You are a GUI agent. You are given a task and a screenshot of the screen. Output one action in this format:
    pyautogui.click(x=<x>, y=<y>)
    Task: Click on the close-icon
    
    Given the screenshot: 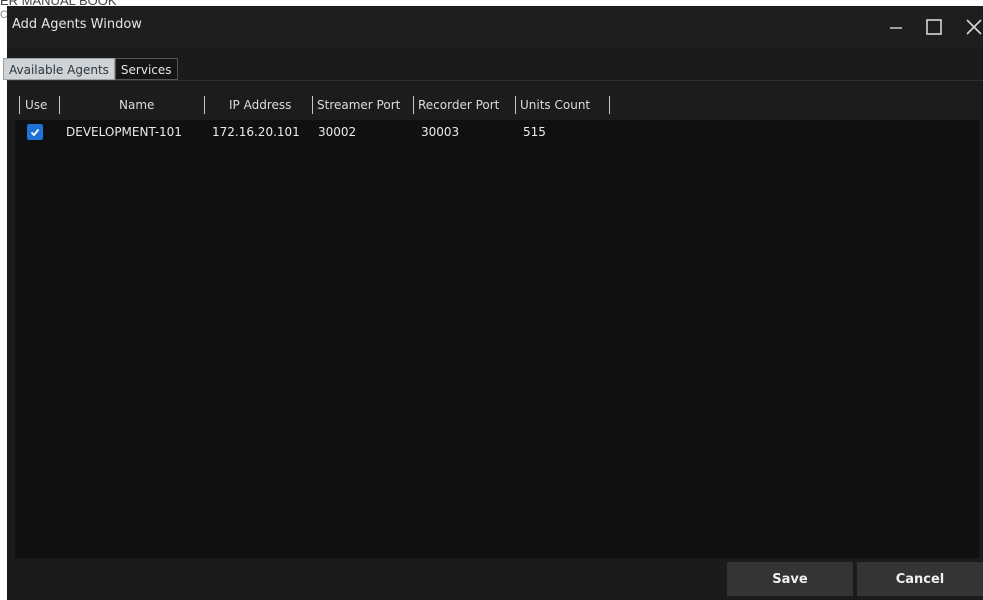 What is the action you would take?
    pyautogui.click(x=974, y=27)
    